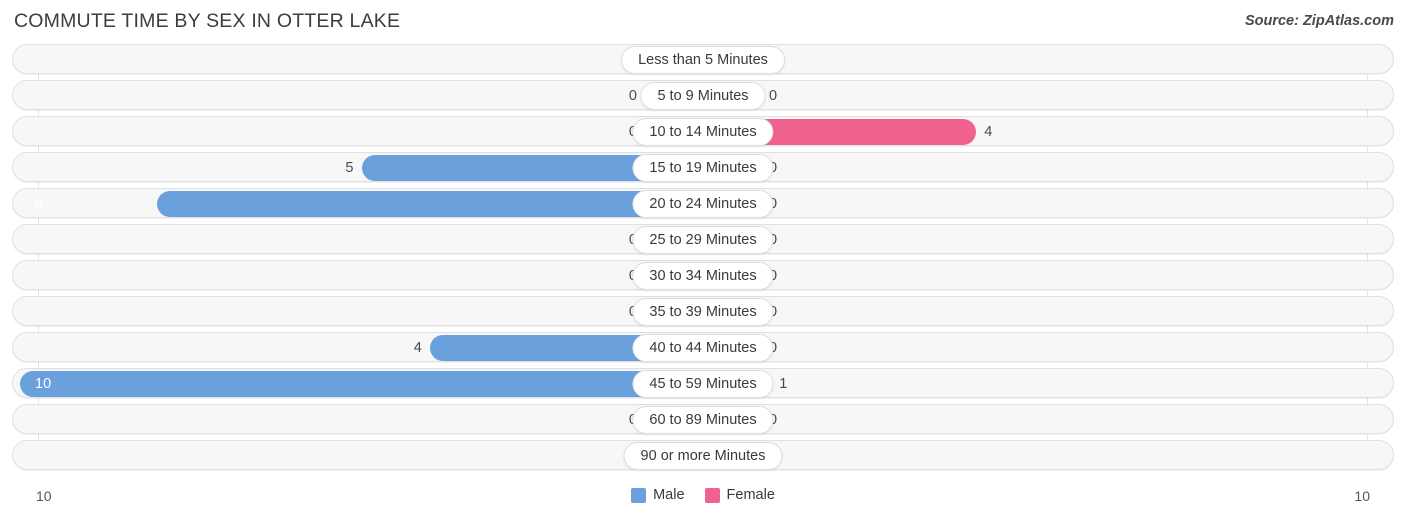 The image size is (1406, 523). I want to click on value-label-male: 4, so click(417, 348).